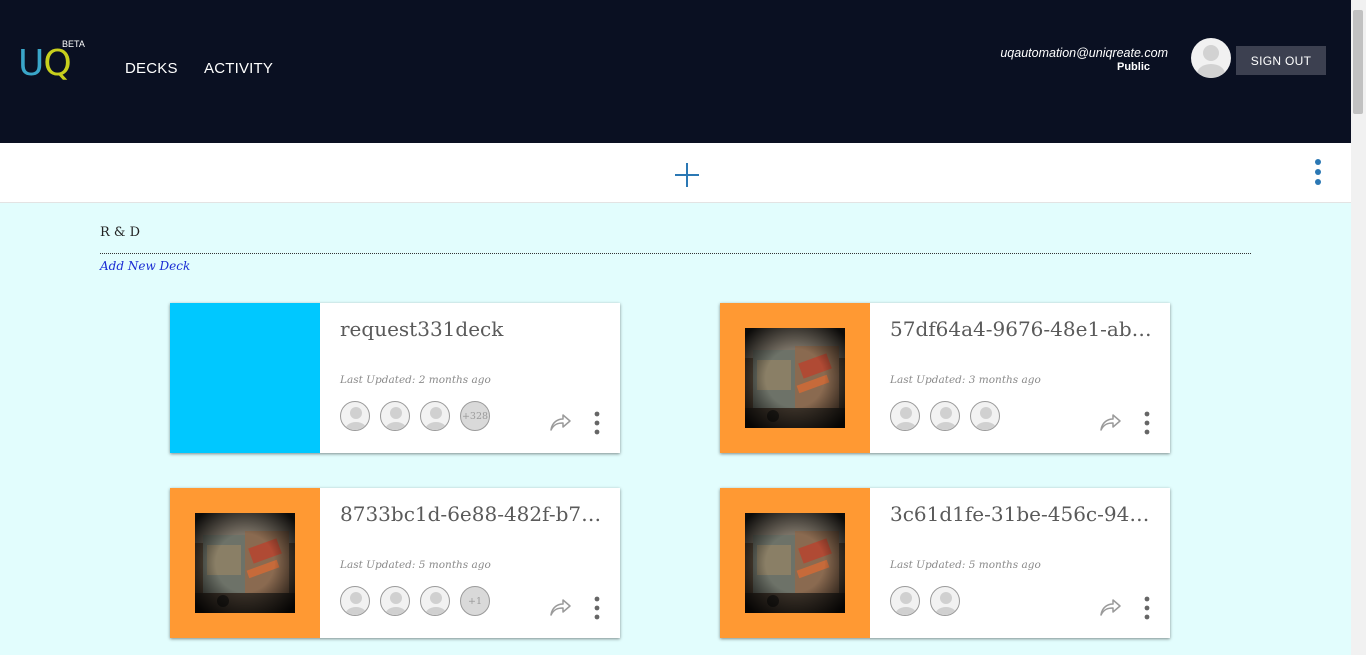  I want to click on user-email: uqautomation@uniqreate.com, so click(1084, 53).